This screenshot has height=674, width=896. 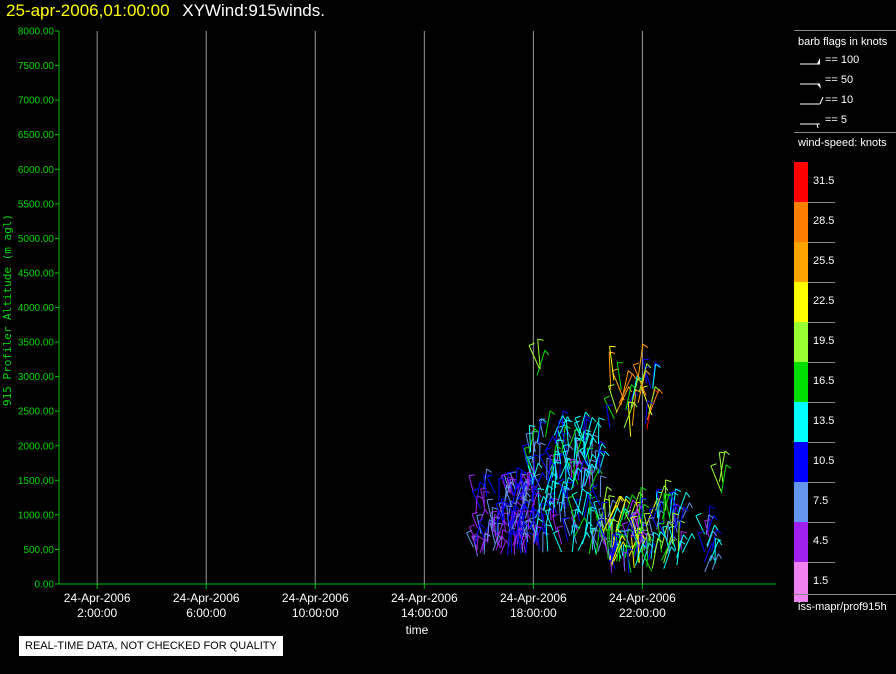 What do you see at coordinates (810, 126) in the screenshot?
I see `barb-5-icon` at bounding box center [810, 126].